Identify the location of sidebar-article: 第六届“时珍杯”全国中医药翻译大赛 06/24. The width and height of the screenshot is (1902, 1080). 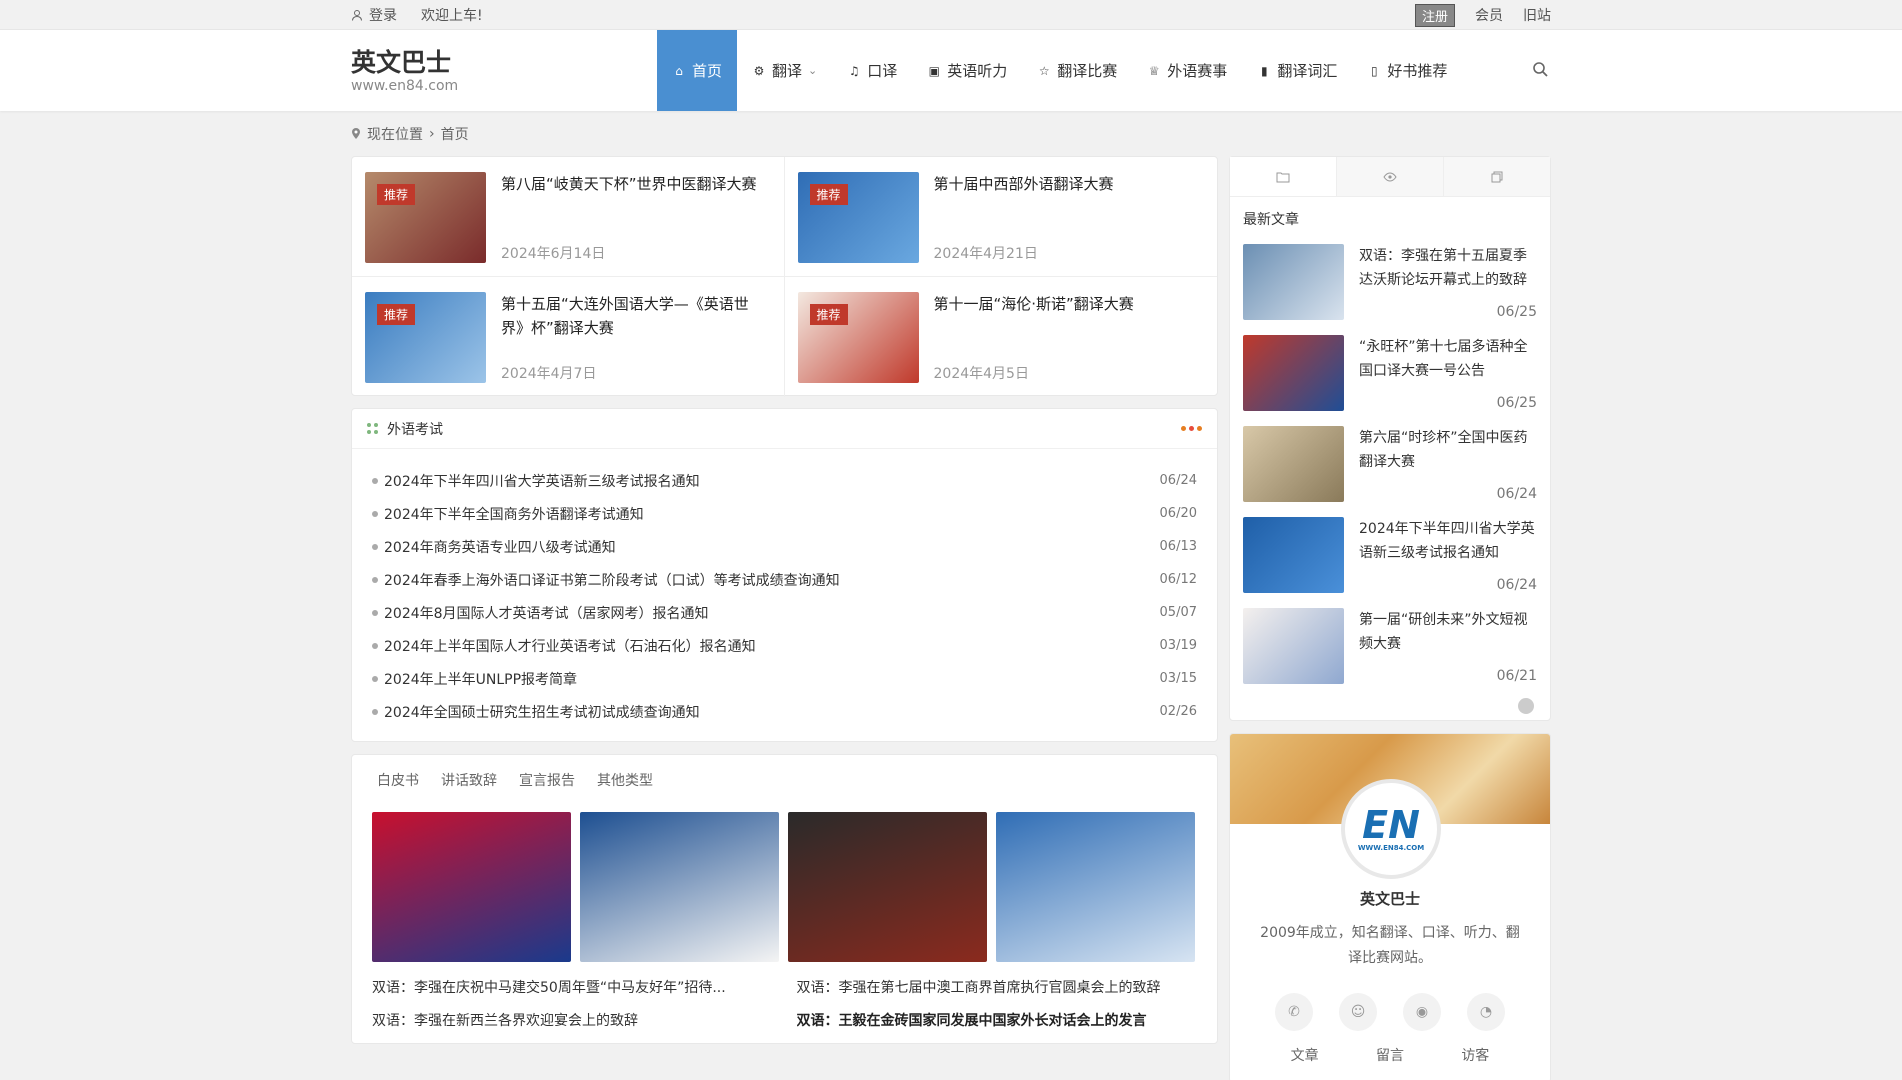
(1390, 464).